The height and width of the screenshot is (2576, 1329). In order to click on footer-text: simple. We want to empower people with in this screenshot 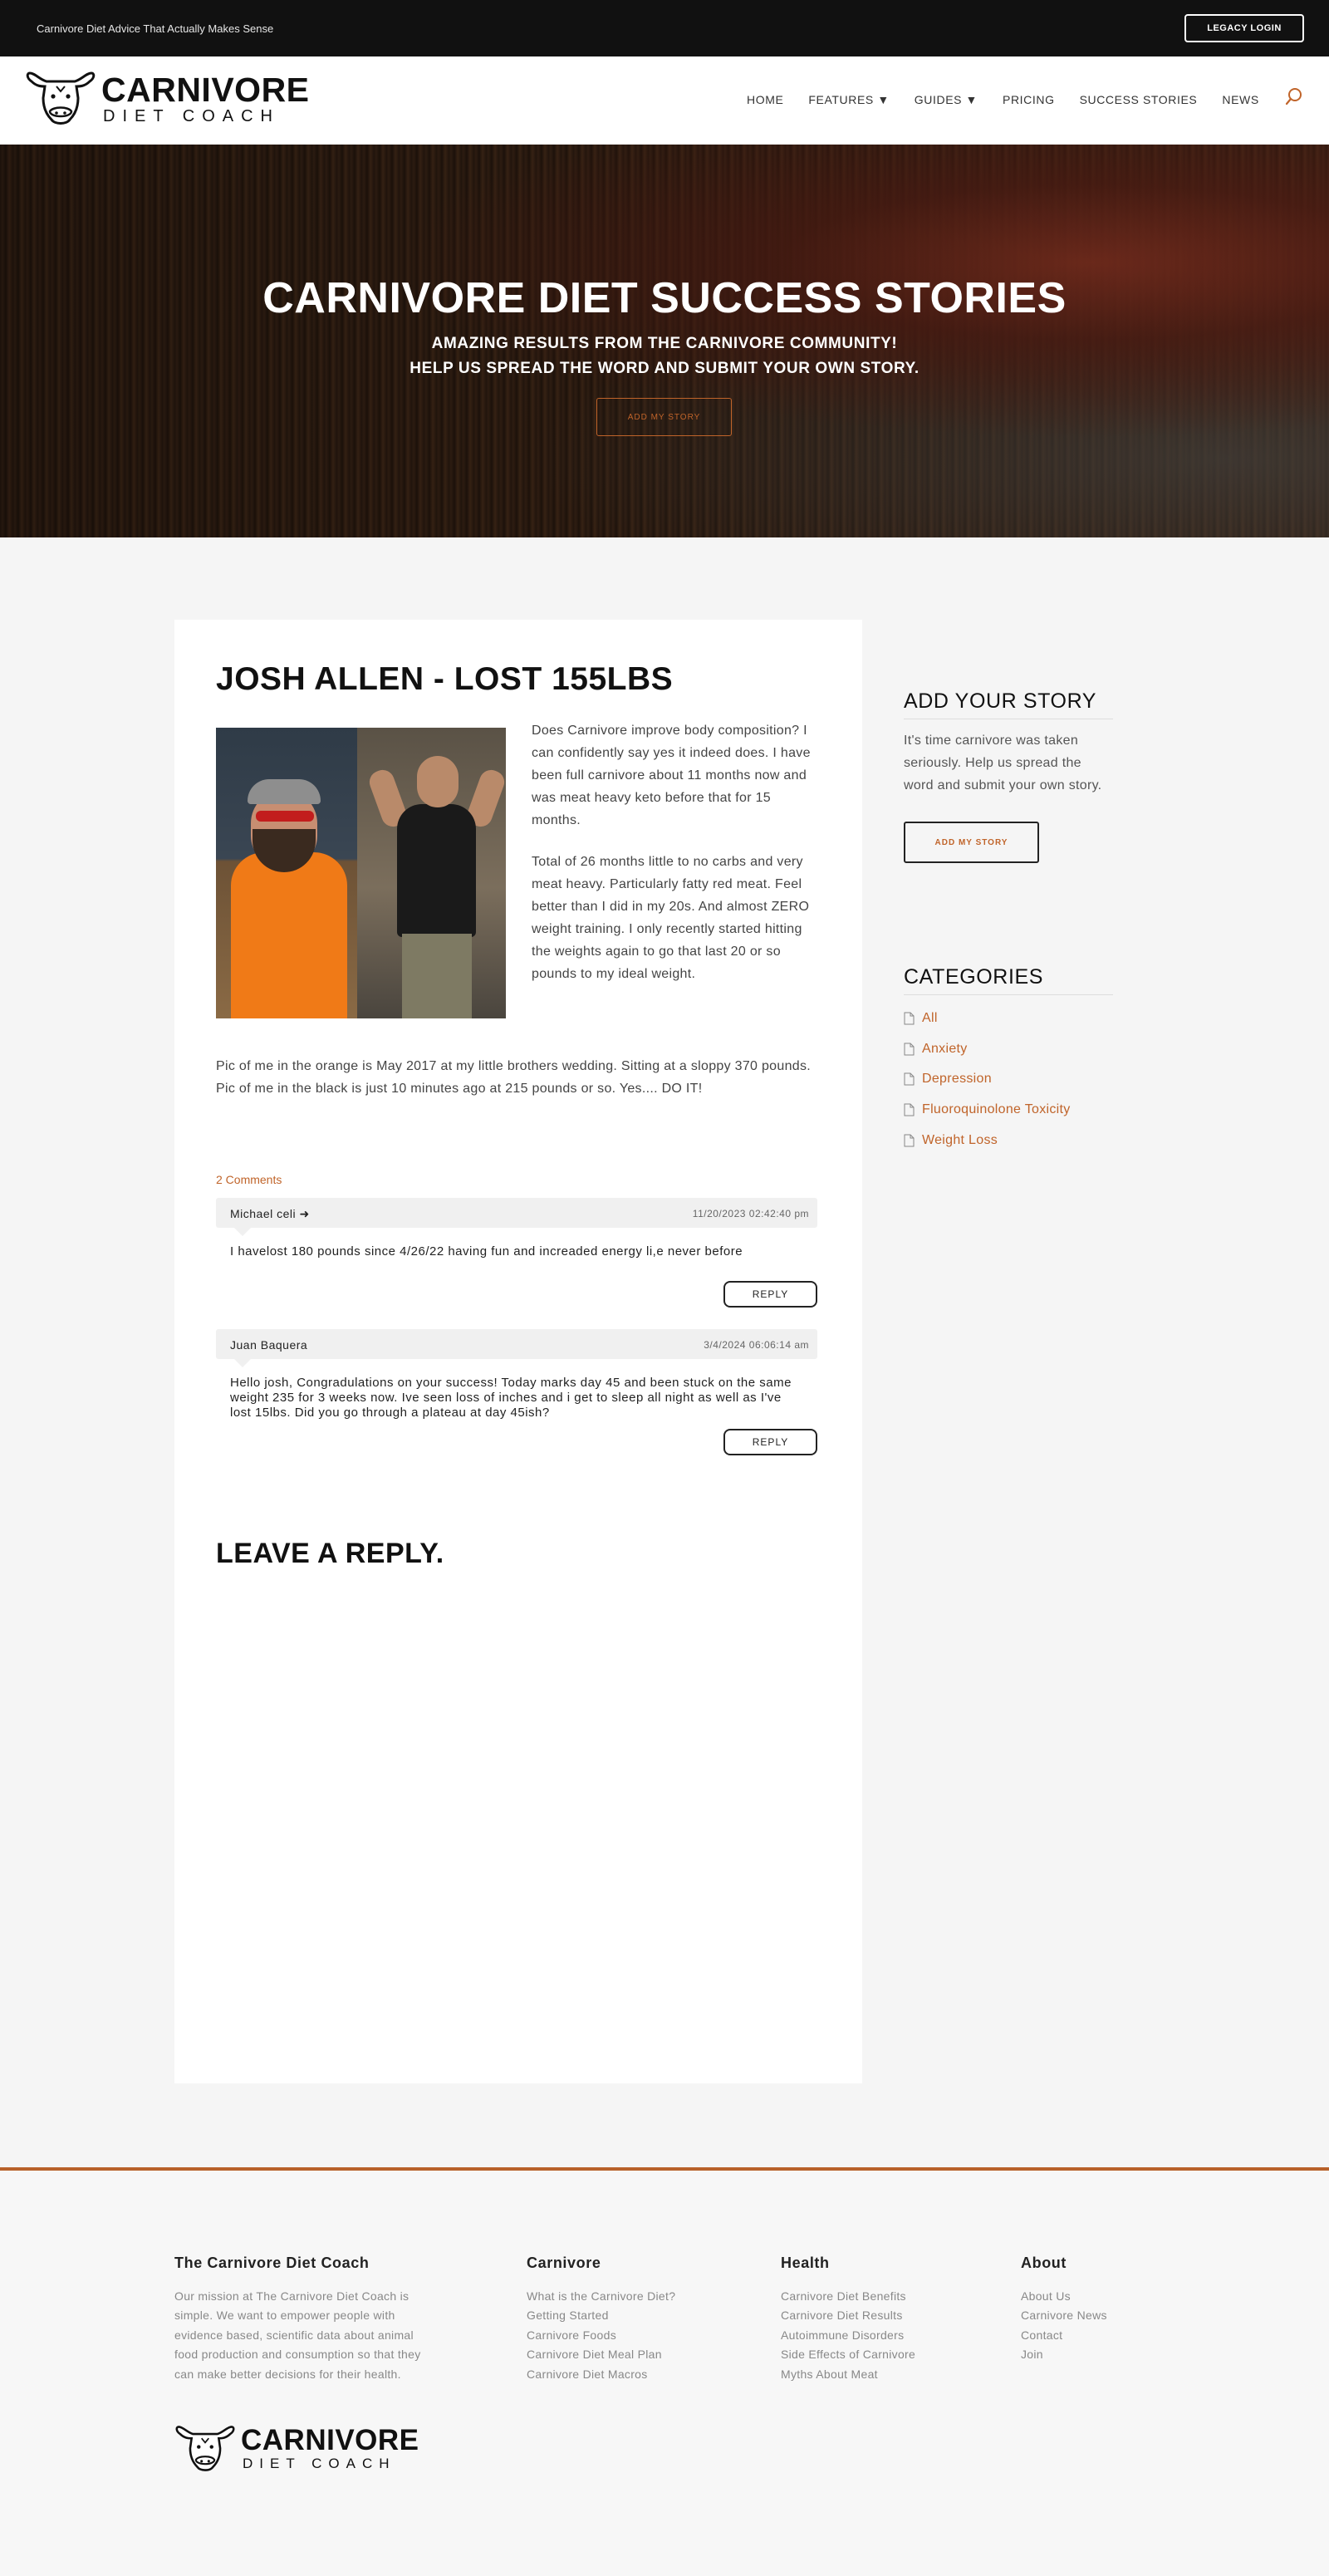, I will do `click(284, 2316)`.